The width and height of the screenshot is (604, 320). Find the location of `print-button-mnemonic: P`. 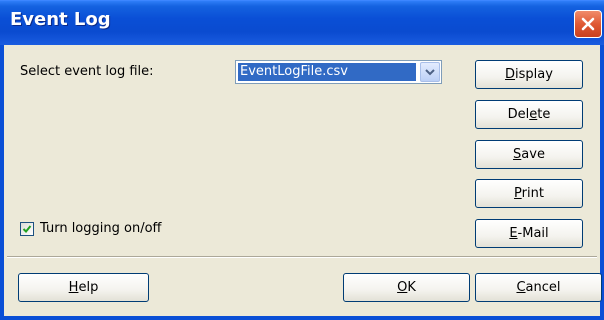

print-button-mnemonic: P is located at coordinates (518, 193).